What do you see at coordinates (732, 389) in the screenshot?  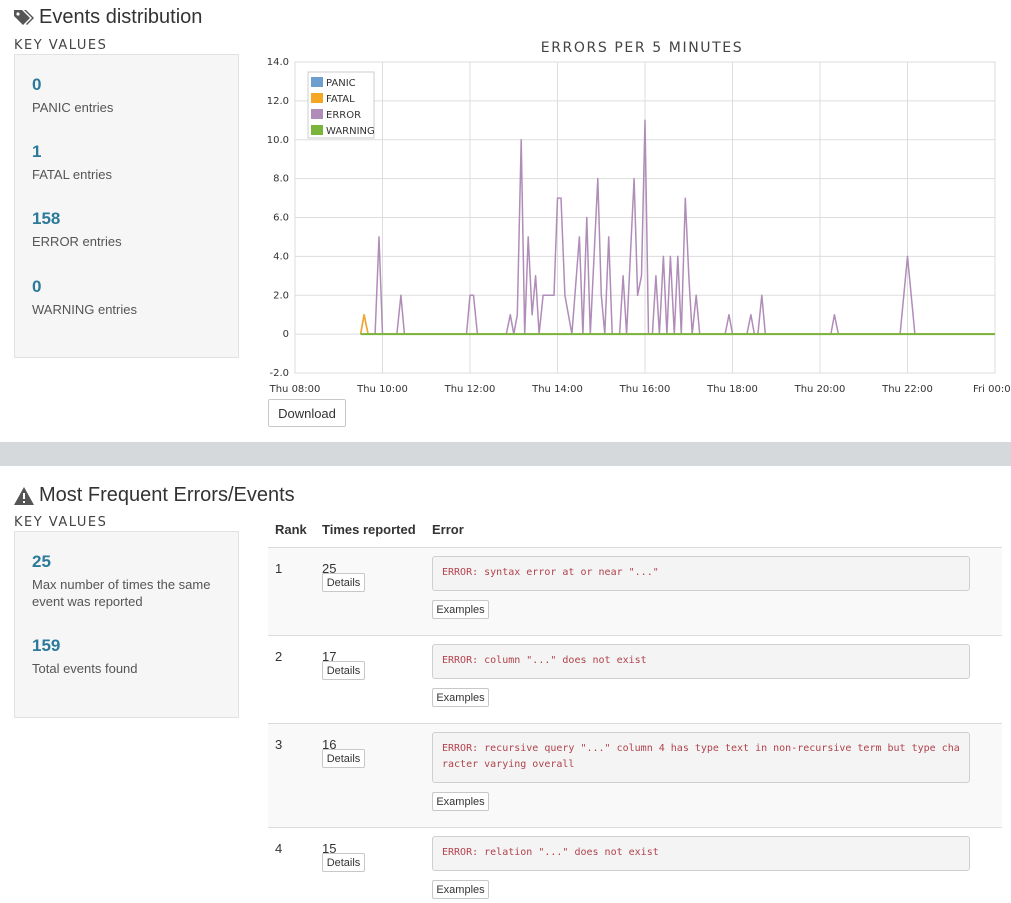 I see `x-tick-label: Thu 18:00` at bounding box center [732, 389].